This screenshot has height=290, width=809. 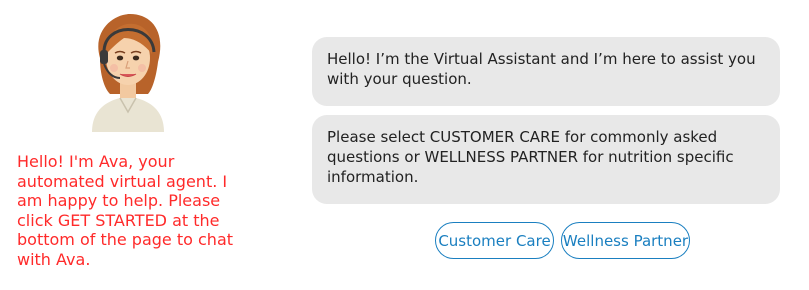 I want to click on virtual-agent-avatar-icon, so click(x=128, y=73).